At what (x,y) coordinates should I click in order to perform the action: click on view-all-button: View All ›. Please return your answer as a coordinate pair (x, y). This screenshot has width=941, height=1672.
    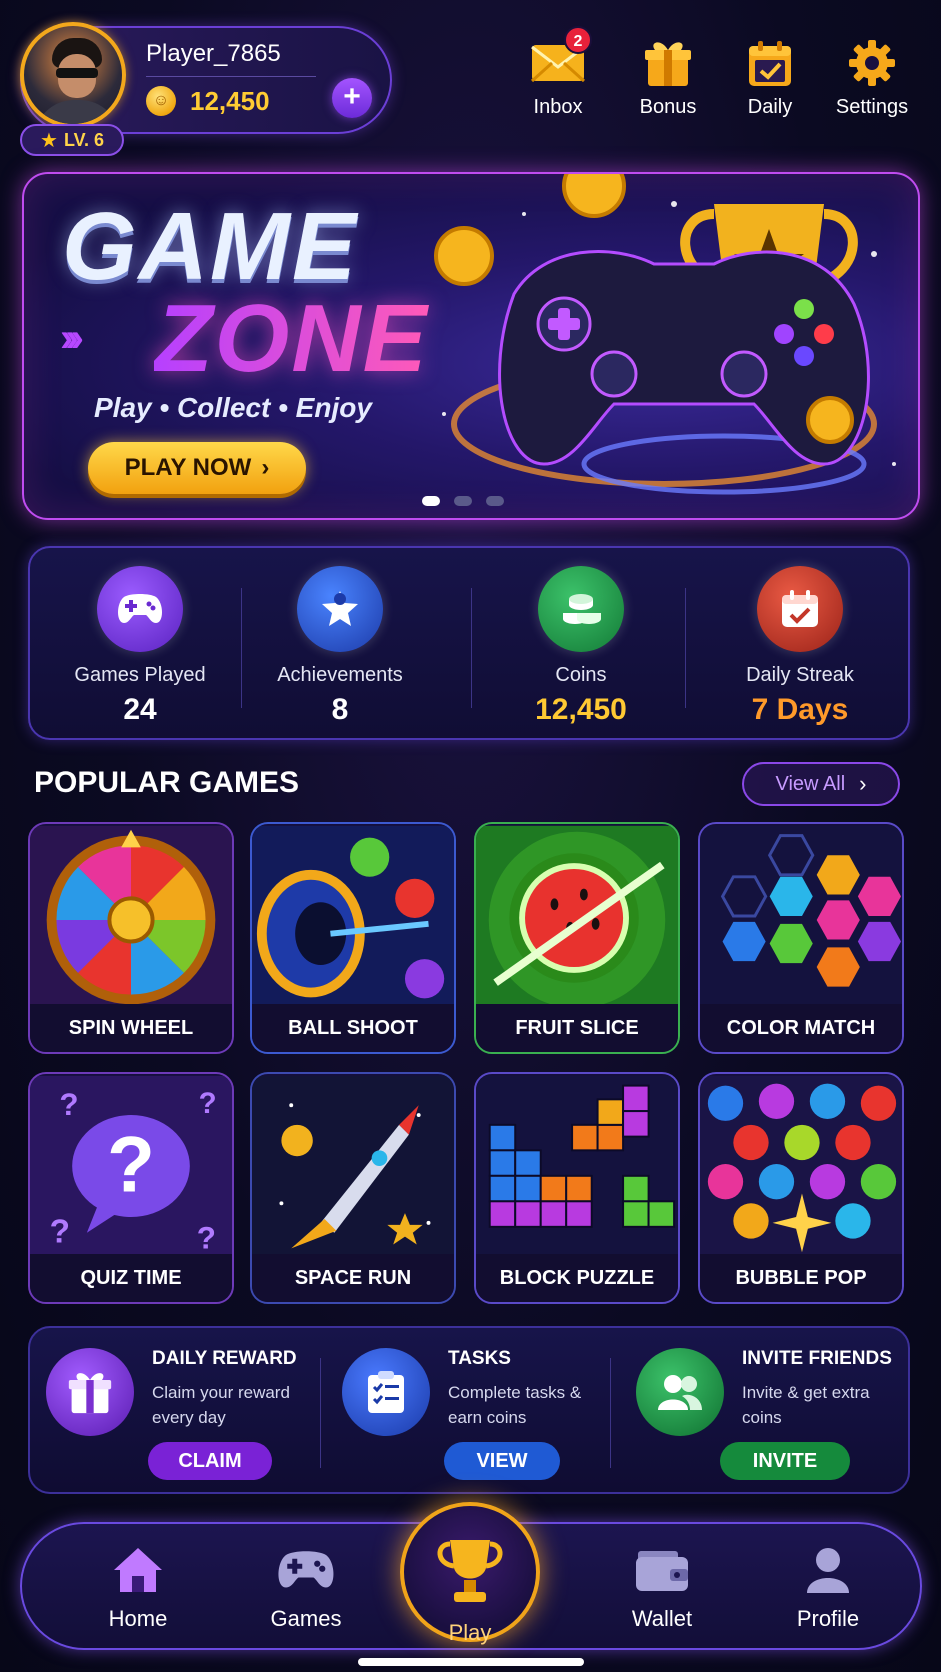
    Looking at the image, I should click on (821, 784).